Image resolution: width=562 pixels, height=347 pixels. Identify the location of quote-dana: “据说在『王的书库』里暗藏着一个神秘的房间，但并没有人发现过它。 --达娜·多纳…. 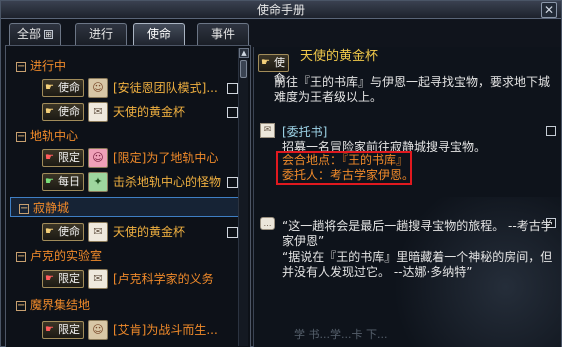
(417, 264).